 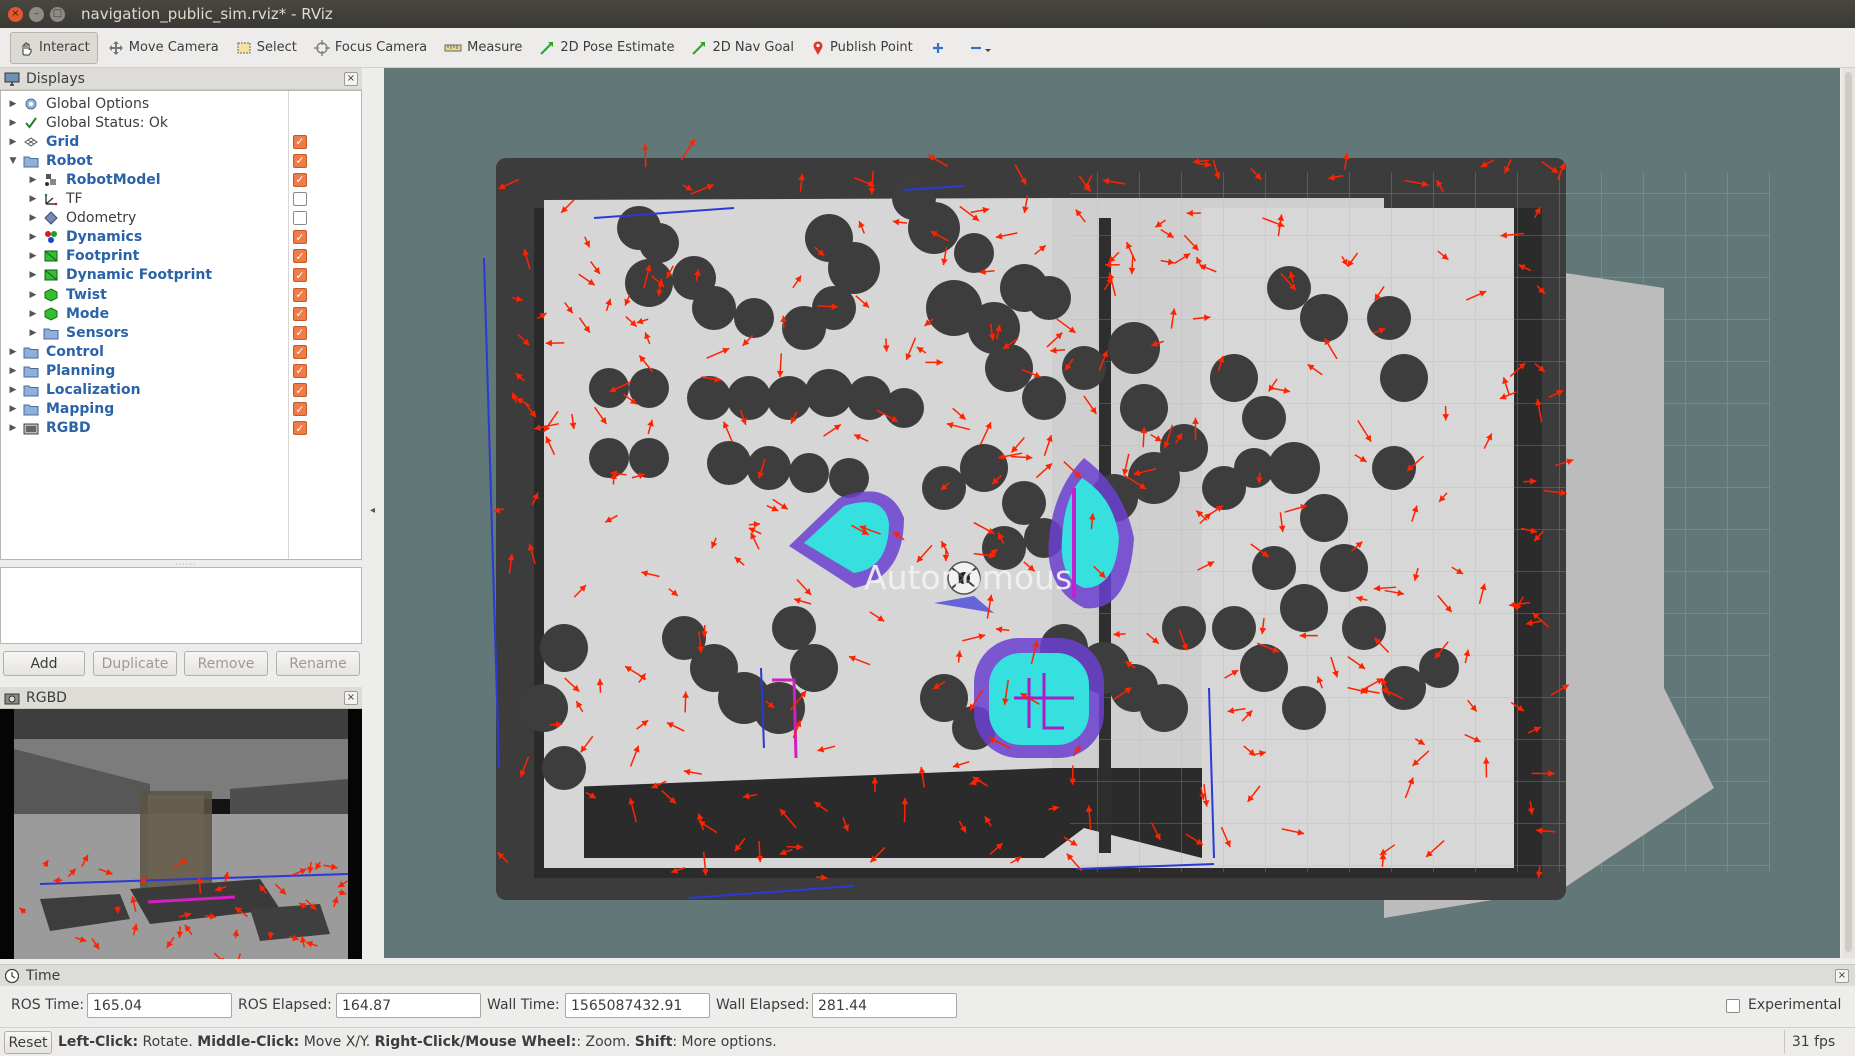 What do you see at coordinates (884, 1005) in the screenshot?
I see `wall-elapsed-field: 281.44` at bounding box center [884, 1005].